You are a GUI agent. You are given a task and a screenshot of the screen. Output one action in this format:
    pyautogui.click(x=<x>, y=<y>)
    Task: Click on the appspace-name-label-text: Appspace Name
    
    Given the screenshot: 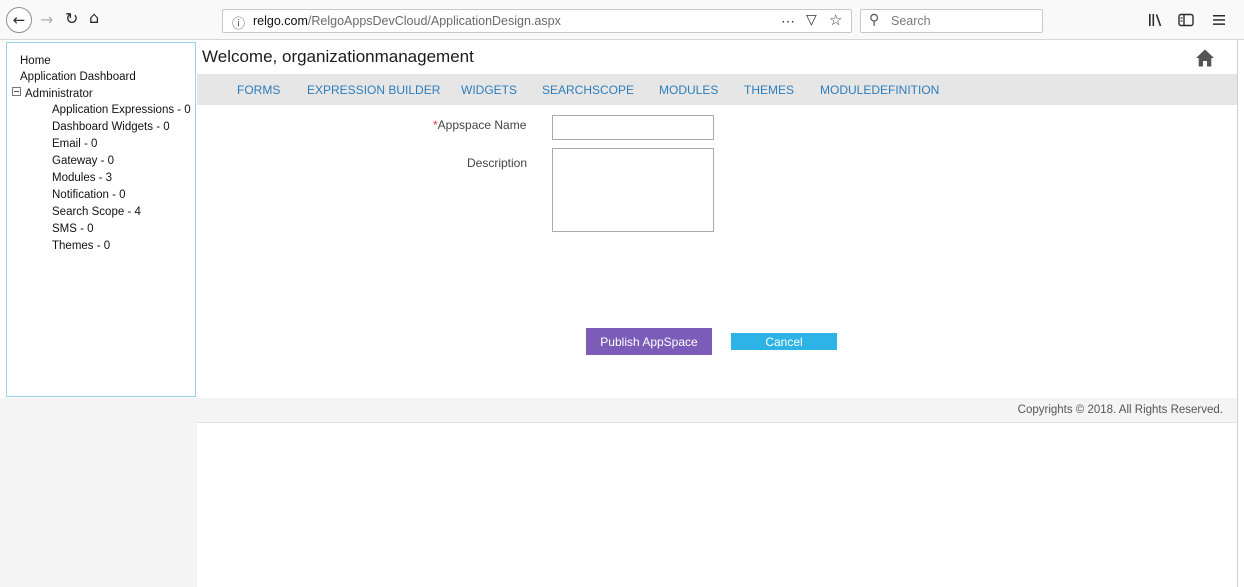 What is the action you would take?
    pyautogui.click(x=482, y=125)
    